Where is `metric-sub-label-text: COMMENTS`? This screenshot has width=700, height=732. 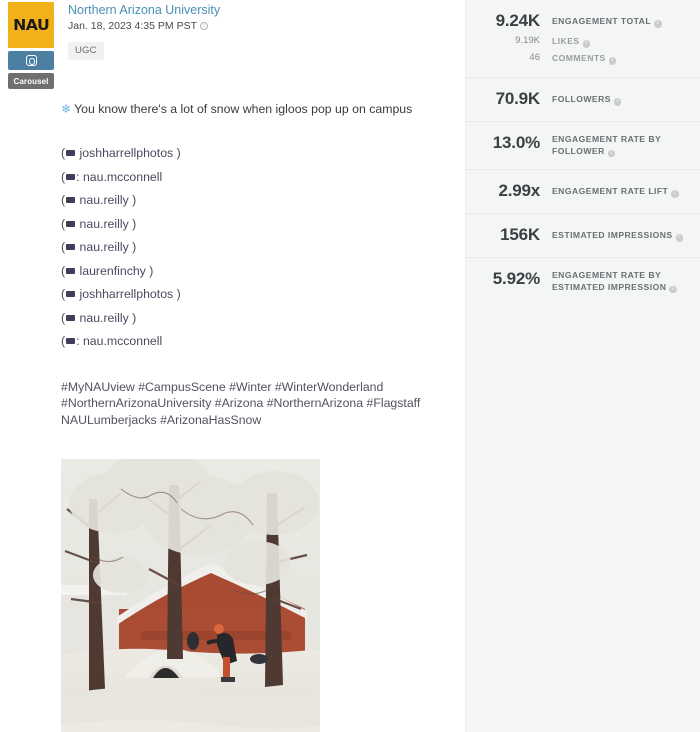
metric-sub-label-text: COMMENTS is located at coordinates (579, 58).